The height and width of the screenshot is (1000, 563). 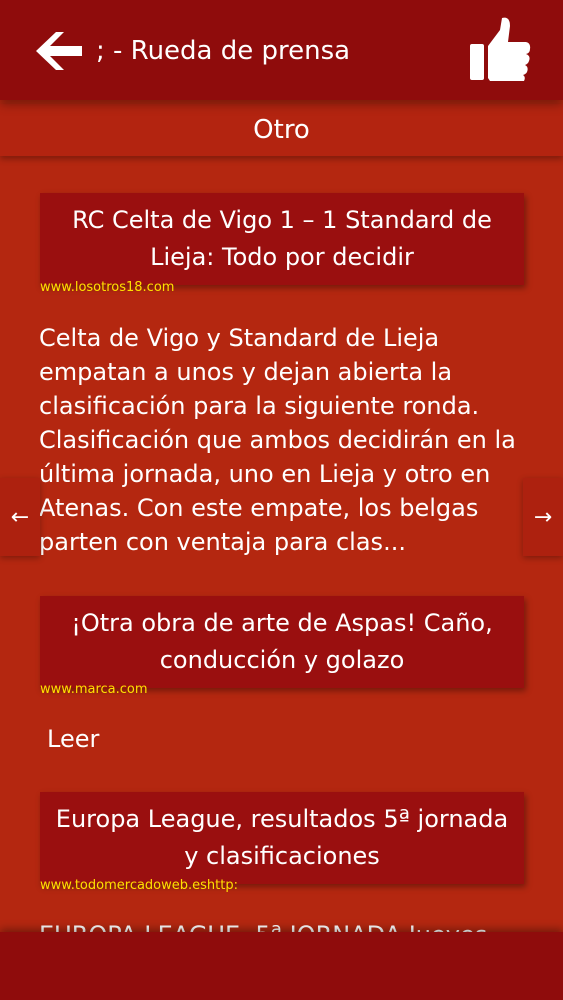 I want to click on back-button, so click(x=60, y=51).